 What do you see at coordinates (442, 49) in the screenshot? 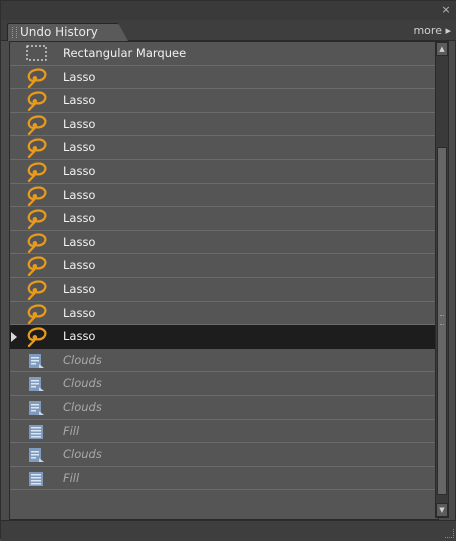
I see `scroll-up-button: ▲` at bounding box center [442, 49].